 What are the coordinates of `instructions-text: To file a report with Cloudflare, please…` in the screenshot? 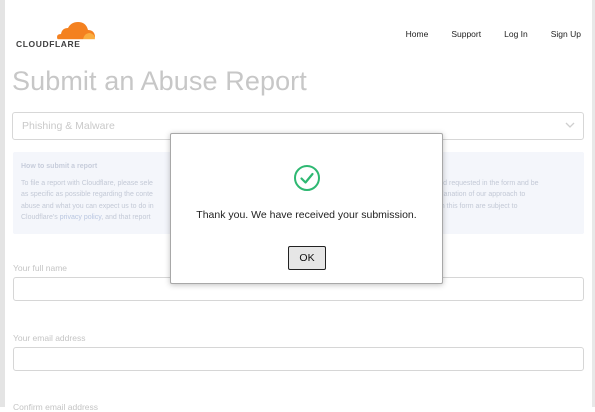 It's located at (87, 183).